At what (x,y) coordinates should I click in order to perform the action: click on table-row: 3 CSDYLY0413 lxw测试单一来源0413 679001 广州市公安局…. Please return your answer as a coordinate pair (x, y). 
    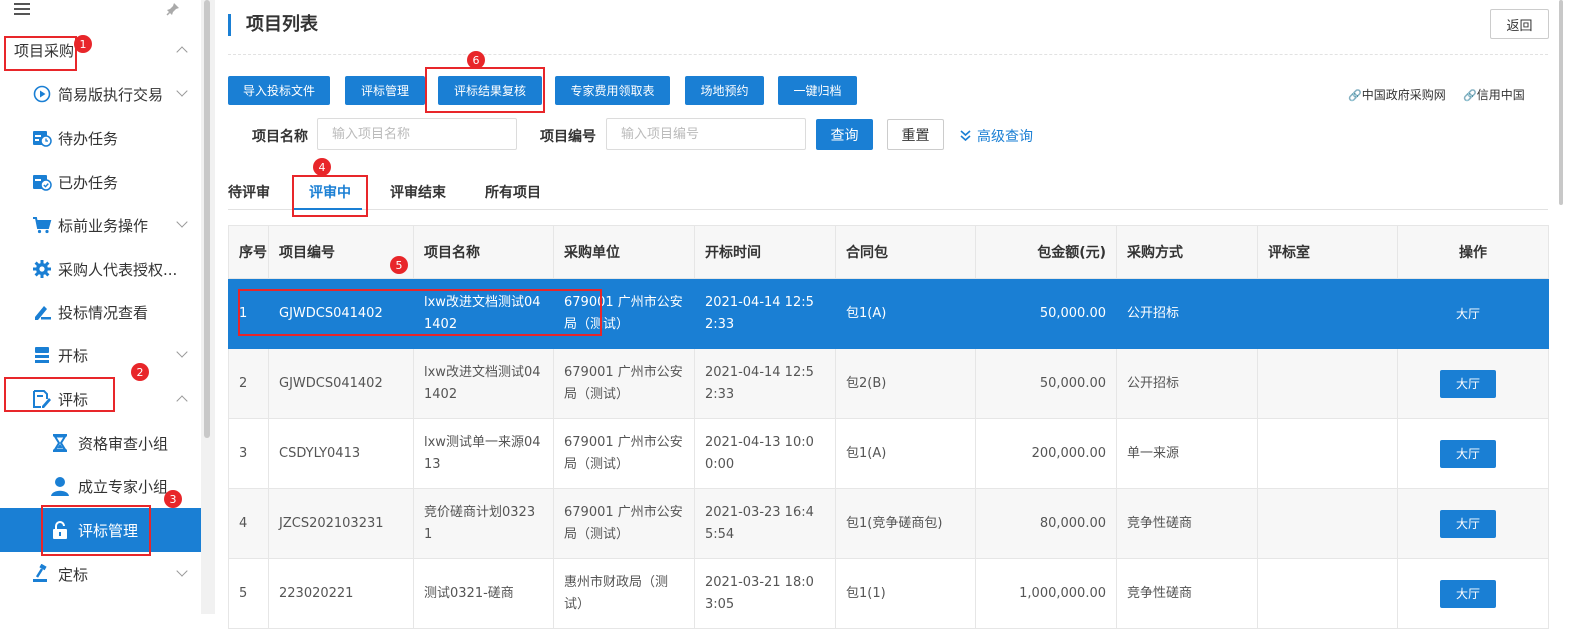
    Looking at the image, I should click on (888, 453).